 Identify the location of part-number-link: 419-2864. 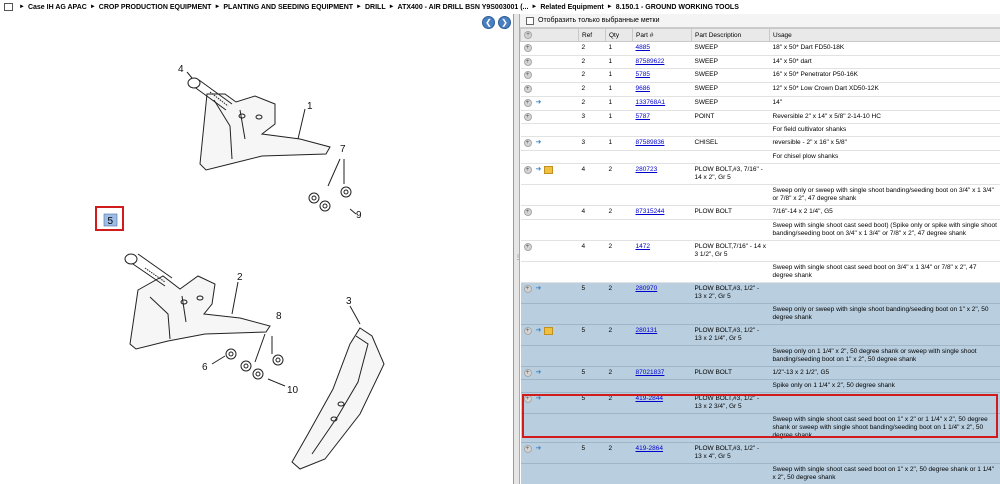
(649, 448).